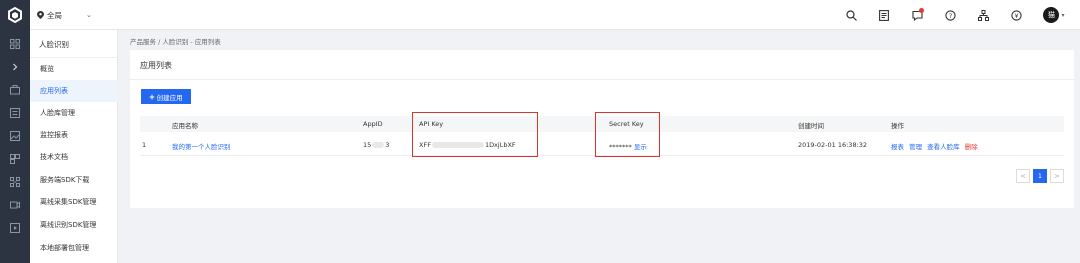 The image size is (1080, 263). What do you see at coordinates (156, 65) in the screenshot?
I see `page-title: 应用列表` at bounding box center [156, 65].